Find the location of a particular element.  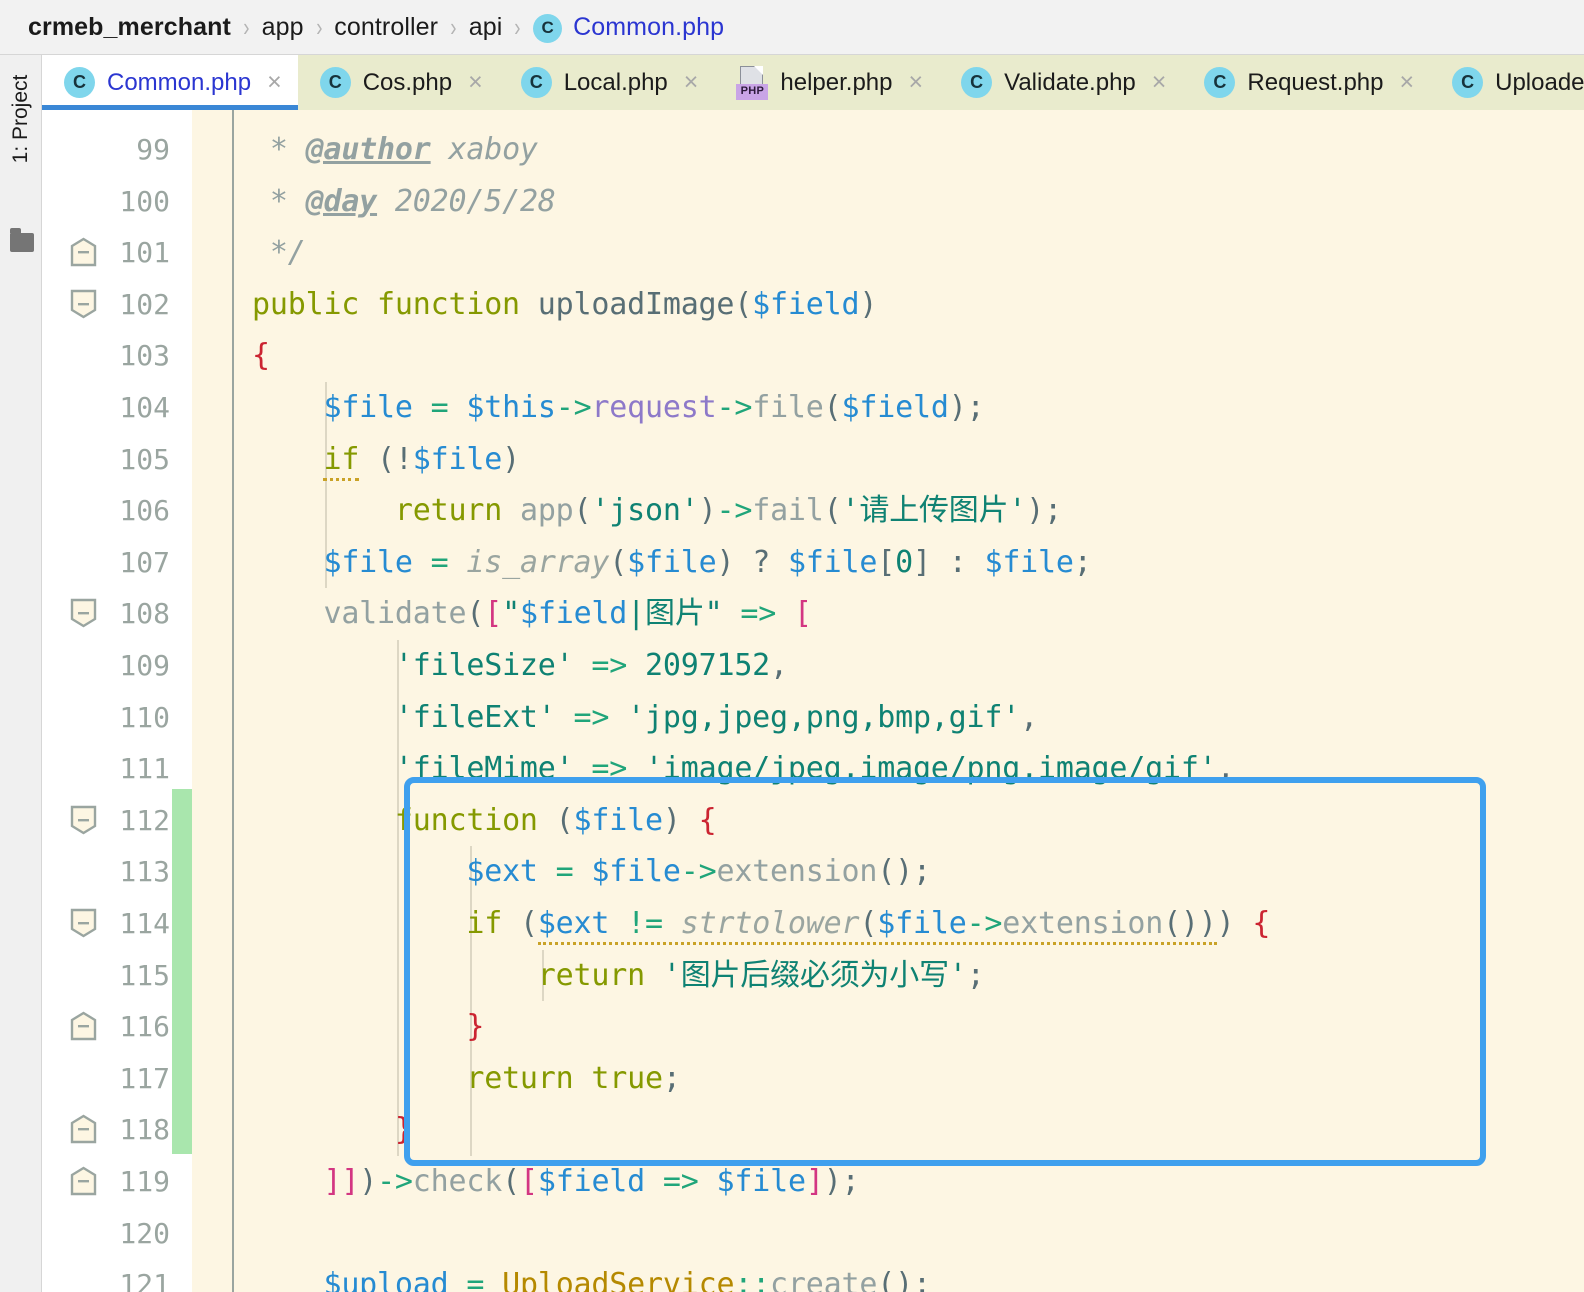

line-number: 116 is located at coordinates (144, 1027).